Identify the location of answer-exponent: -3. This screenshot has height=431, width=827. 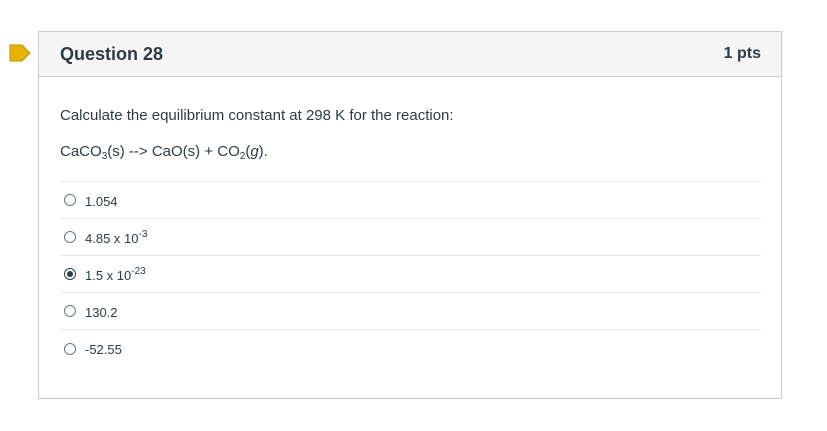
(143, 234).